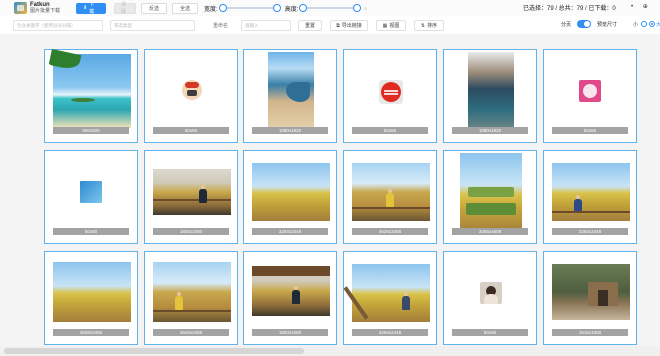  I want to click on sort-button: ⇅ 排序, so click(429, 25).